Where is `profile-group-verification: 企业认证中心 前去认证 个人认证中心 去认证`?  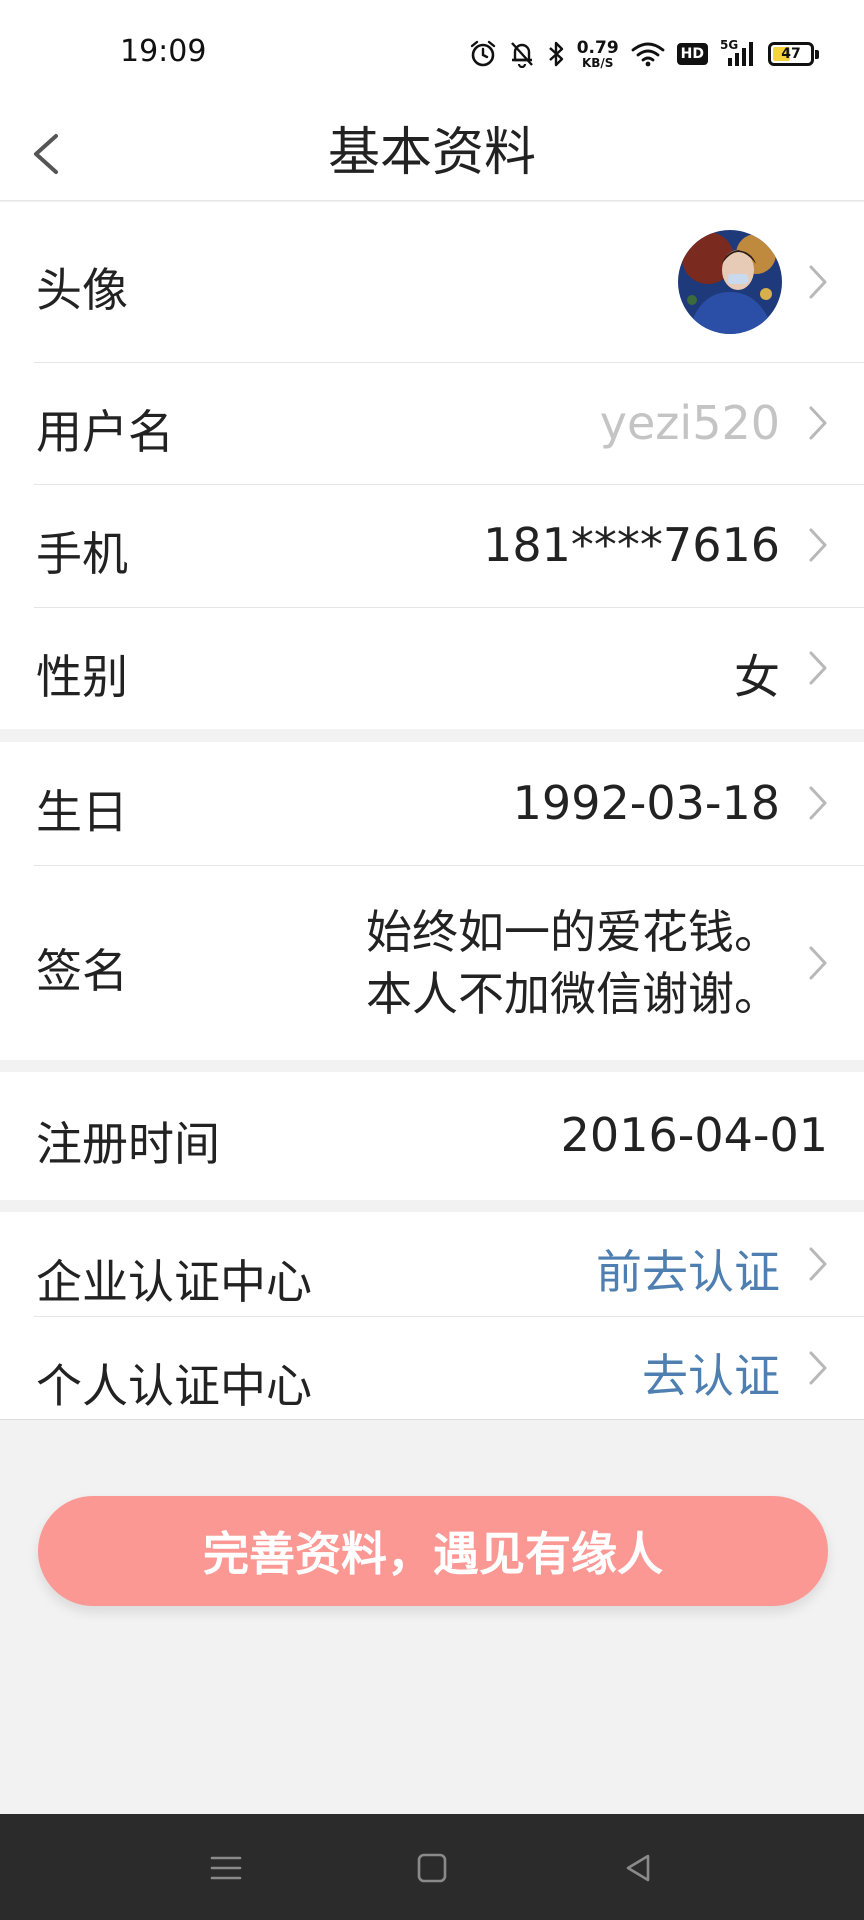
profile-group-verification: 企业认证中心 前去认证 个人认证中心 去认证 is located at coordinates (432, 1316).